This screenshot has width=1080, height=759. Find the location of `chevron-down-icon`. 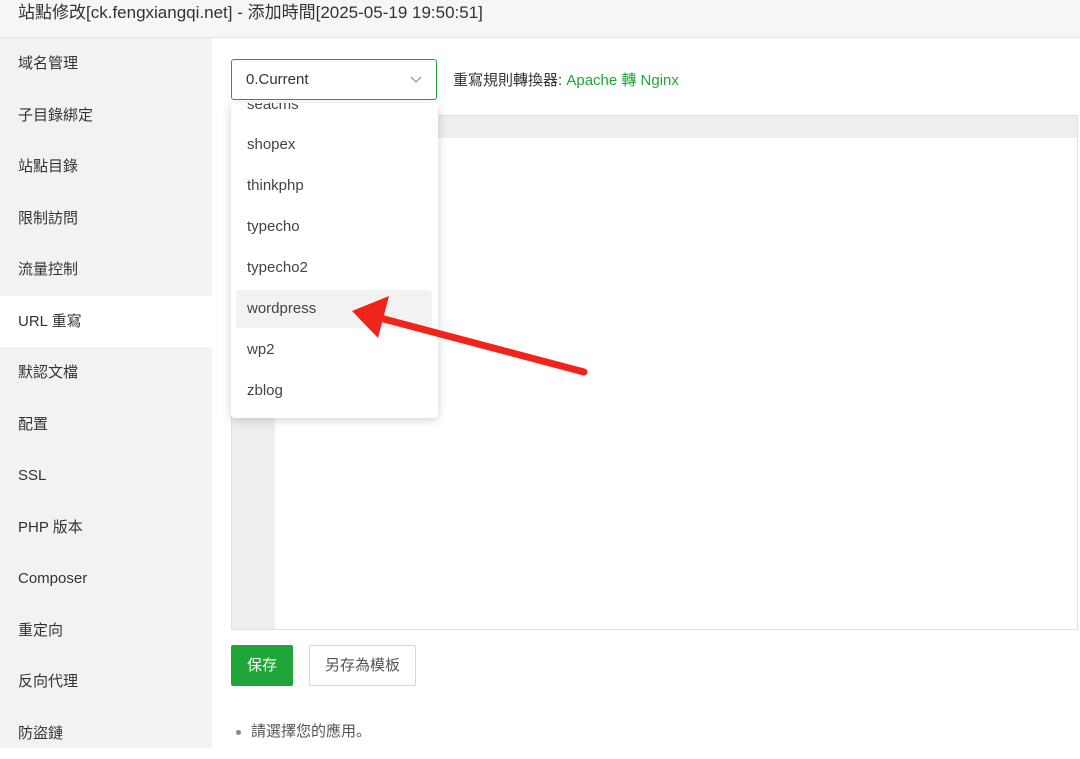

chevron-down-icon is located at coordinates (416, 79).